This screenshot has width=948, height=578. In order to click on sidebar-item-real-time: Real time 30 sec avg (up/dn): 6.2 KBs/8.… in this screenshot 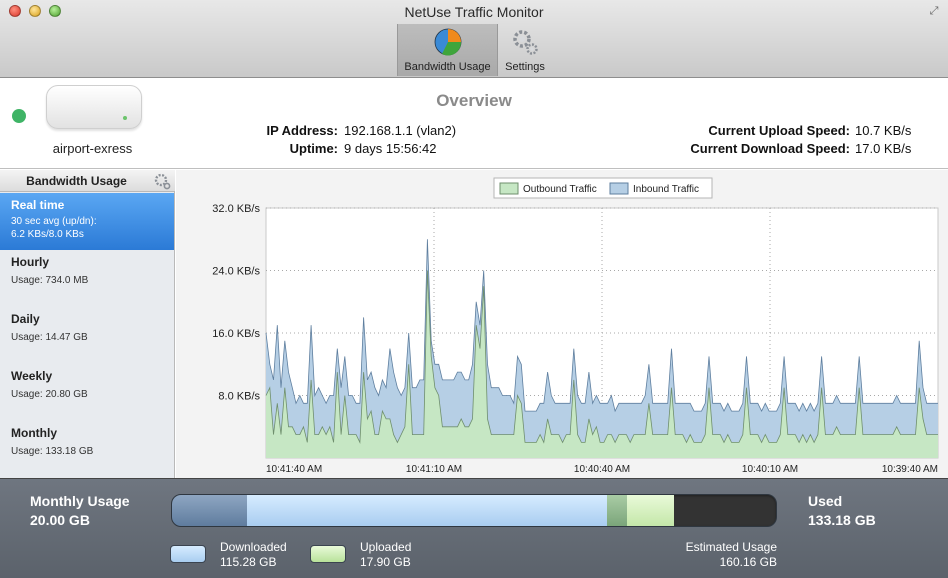, I will do `click(87, 221)`.